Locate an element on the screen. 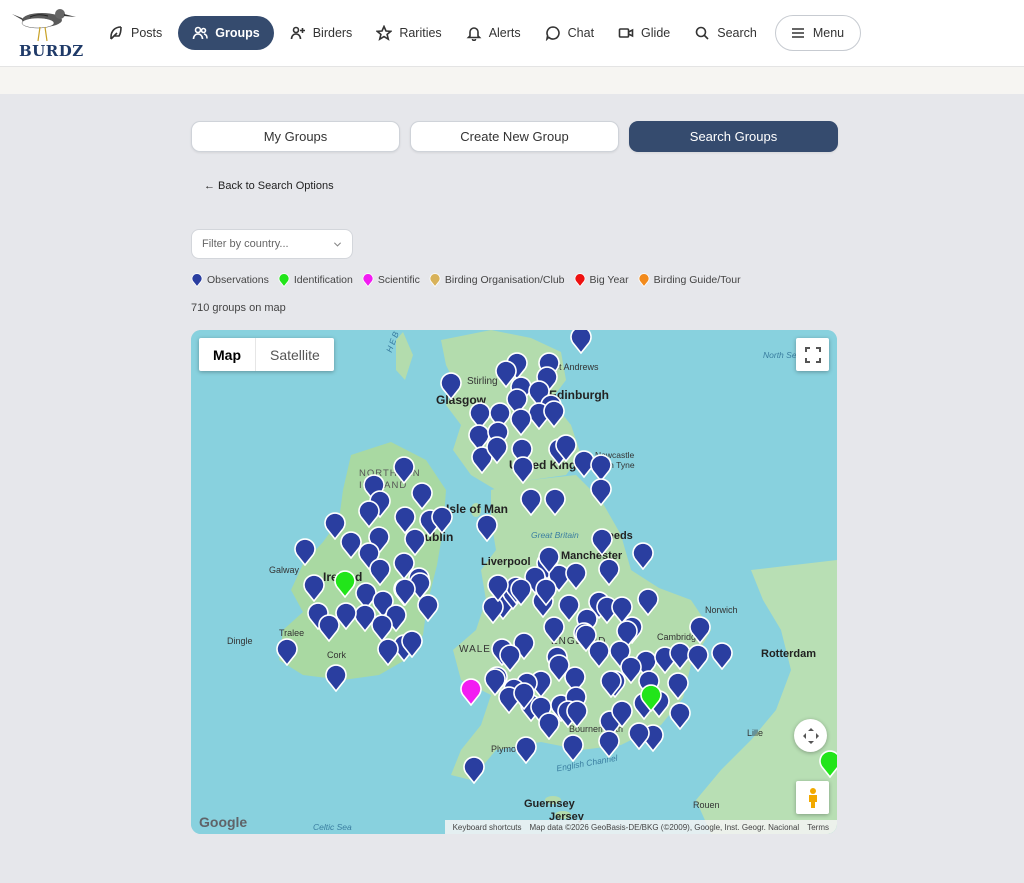  nav-rarities: Rarities is located at coordinates (408, 33).